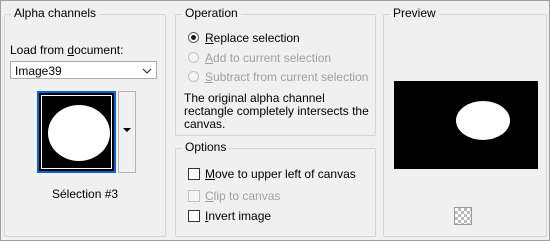 This screenshot has height=241, width=550. Describe the element at coordinates (286, 77) in the screenshot. I see `subtract-from-selection-label: Subtract from current selection` at that location.